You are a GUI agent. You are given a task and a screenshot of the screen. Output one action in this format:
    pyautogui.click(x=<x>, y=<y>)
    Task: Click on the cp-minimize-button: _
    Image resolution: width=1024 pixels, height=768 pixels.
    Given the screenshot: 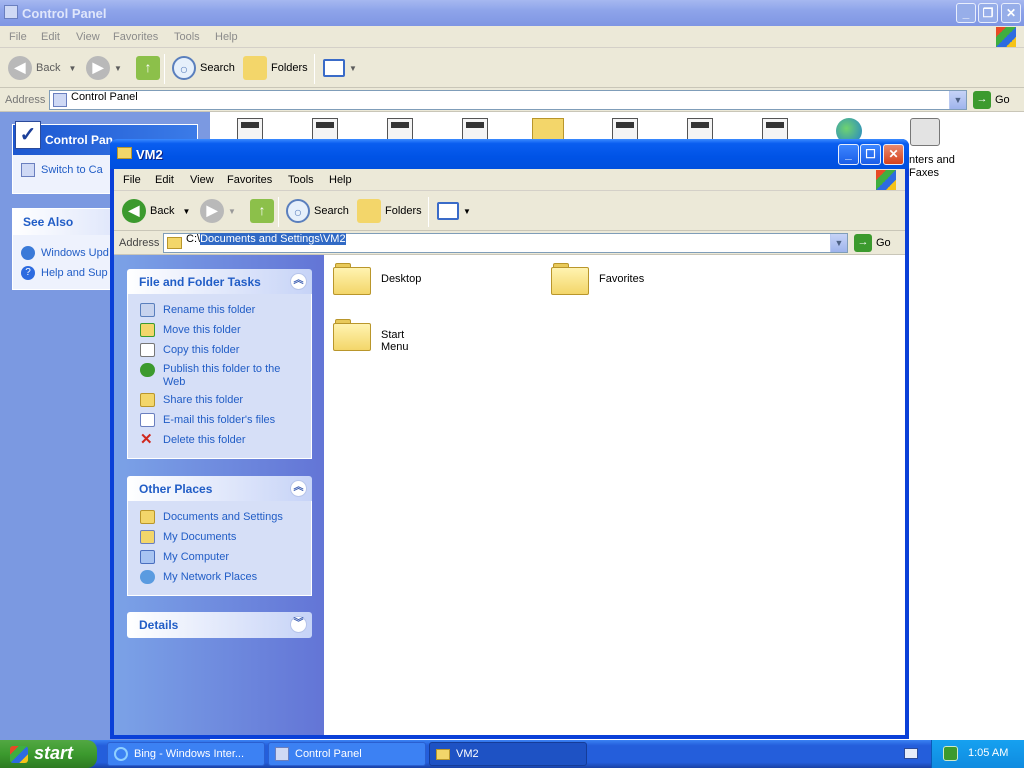 What is the action you would take?
    pyautogui.click(x=966, y=13)
    